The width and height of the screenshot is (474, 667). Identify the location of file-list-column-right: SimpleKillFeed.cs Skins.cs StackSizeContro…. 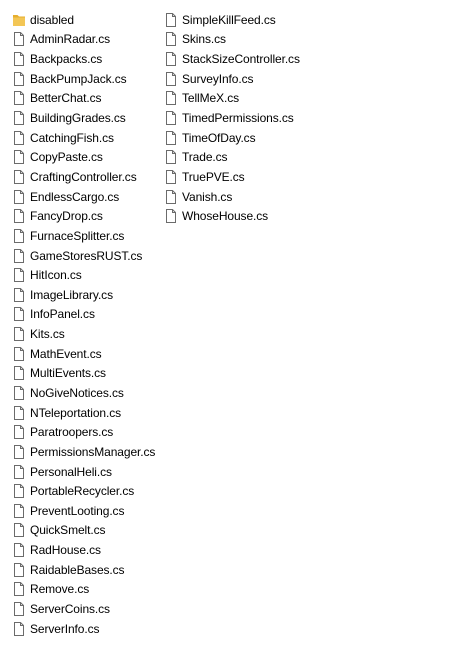
(232, 118).